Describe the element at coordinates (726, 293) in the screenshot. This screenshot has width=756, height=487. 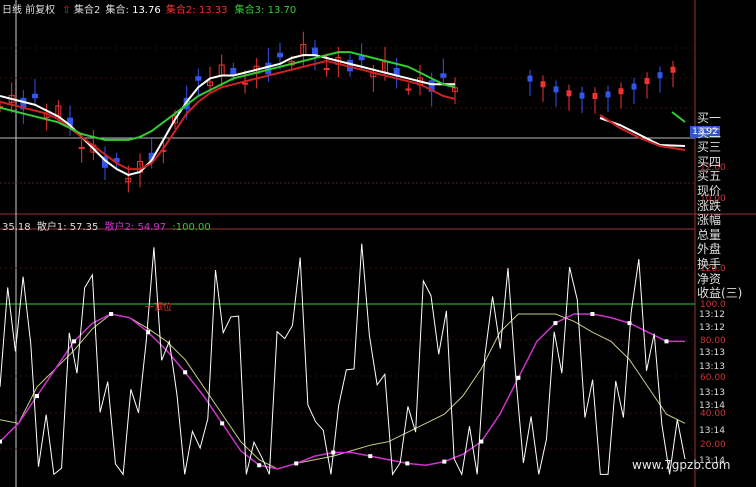
I see `side-item-eps: 收益(三)` at that location.